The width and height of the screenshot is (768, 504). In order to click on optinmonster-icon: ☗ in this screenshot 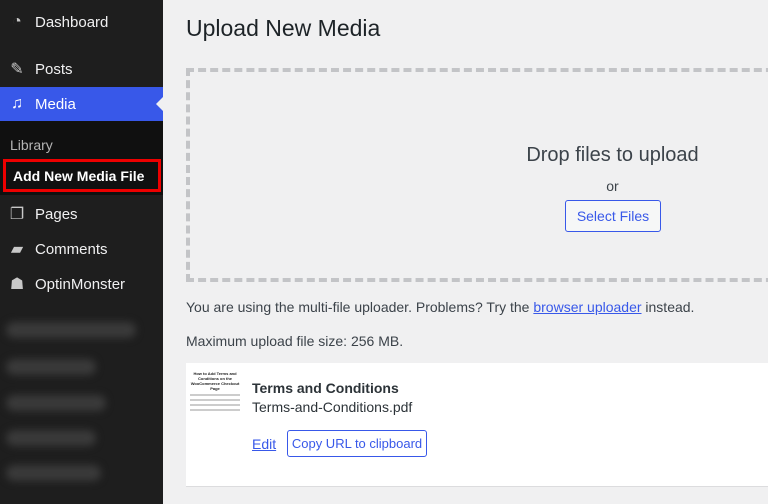, I will do `click(17, 284)`.